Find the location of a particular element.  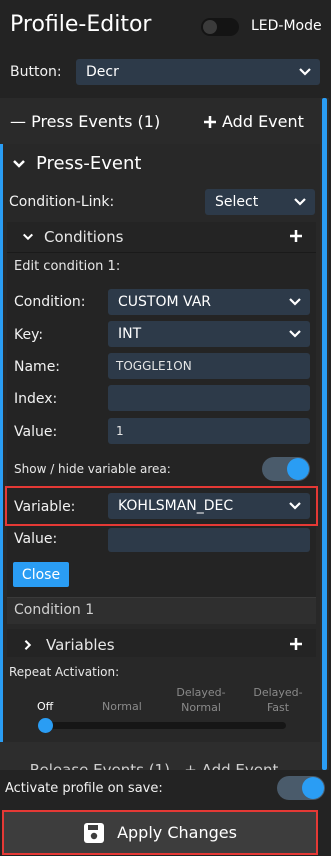

button-select-label: Button: is located at coordinates (36, 72).